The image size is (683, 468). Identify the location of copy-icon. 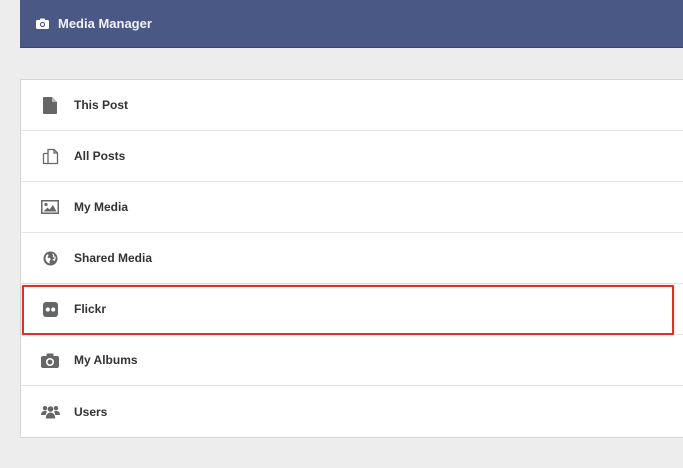
(50, 156).